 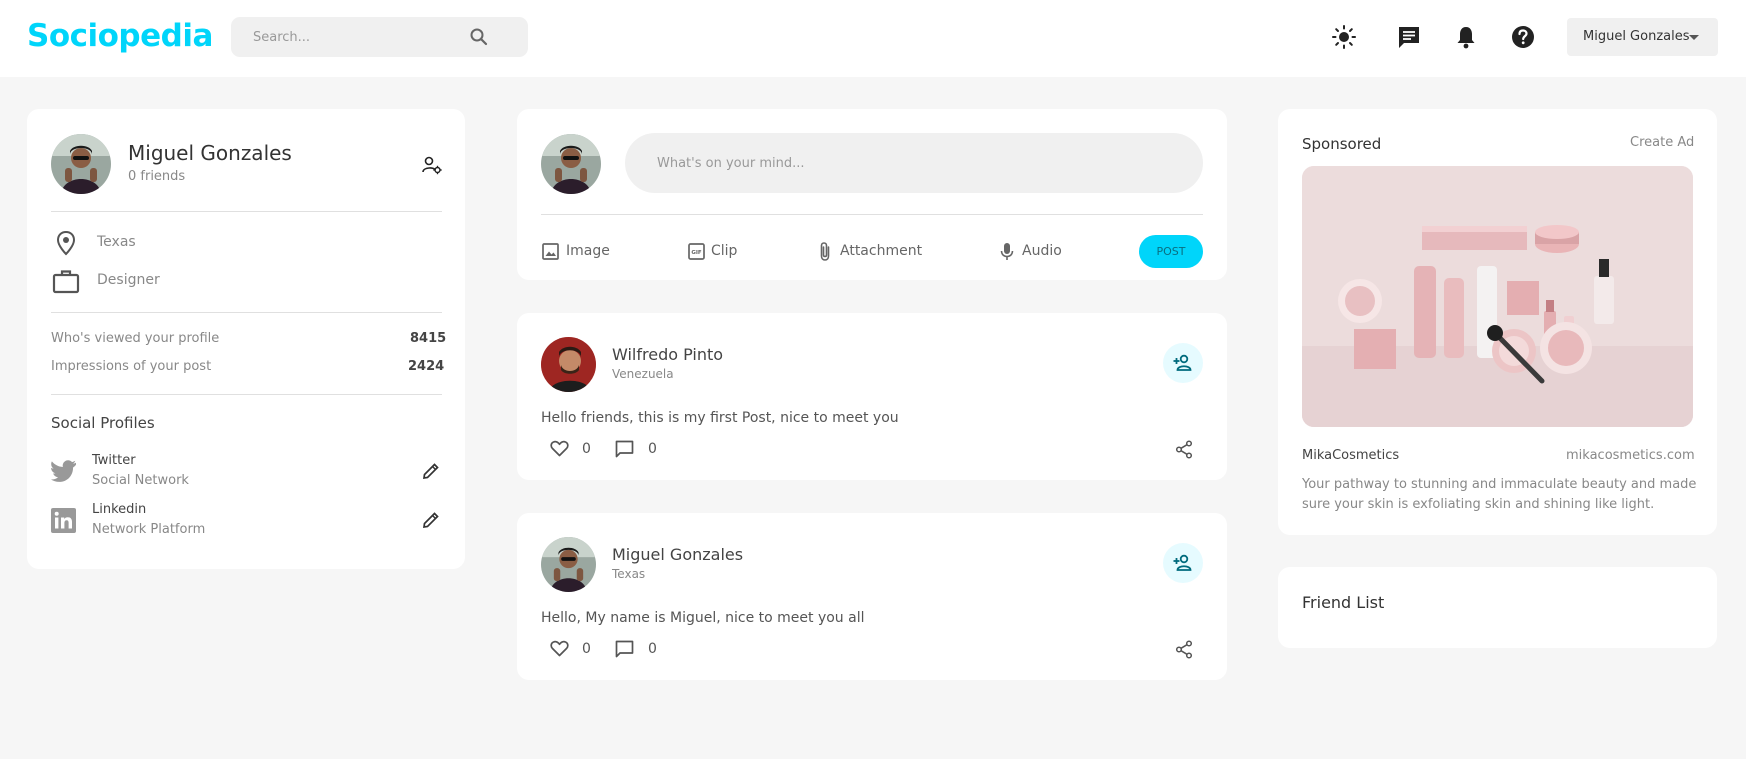 What do you see at coordinates (881, 251) in the screenshot?
I see `composer-attachment-label: Attachment` at bounding box center [881, 251].